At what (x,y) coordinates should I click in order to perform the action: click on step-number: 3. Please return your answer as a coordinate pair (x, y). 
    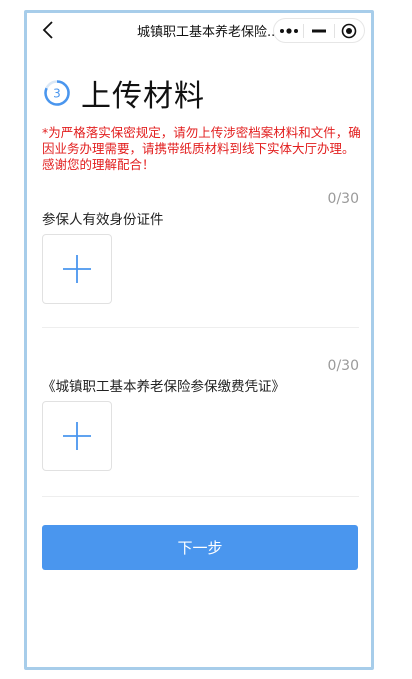
    Looking at the image, I should click on (57, 94).